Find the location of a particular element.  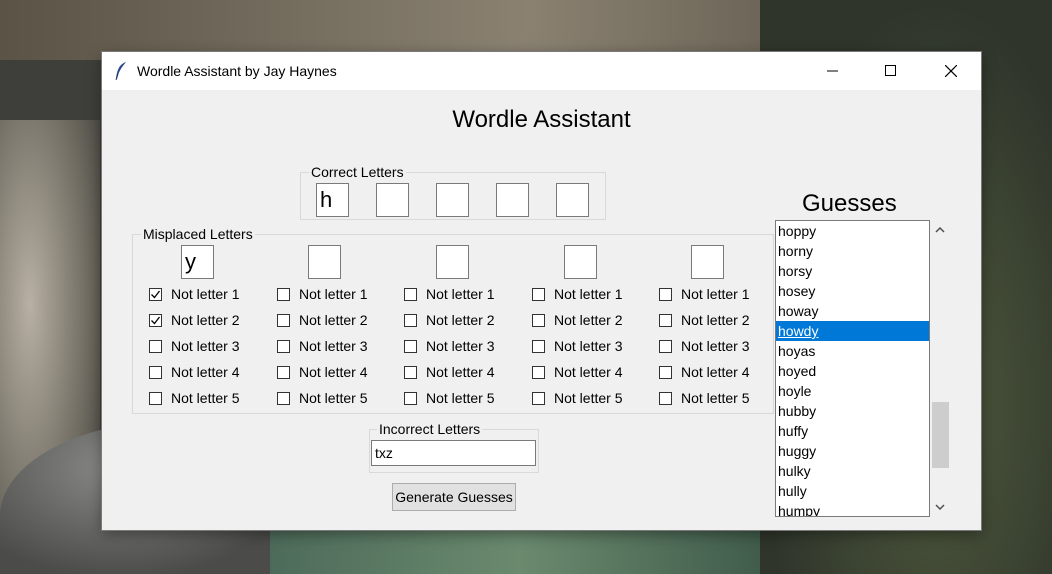

guess-list-item: horsy is located at coordinates (852, 271).